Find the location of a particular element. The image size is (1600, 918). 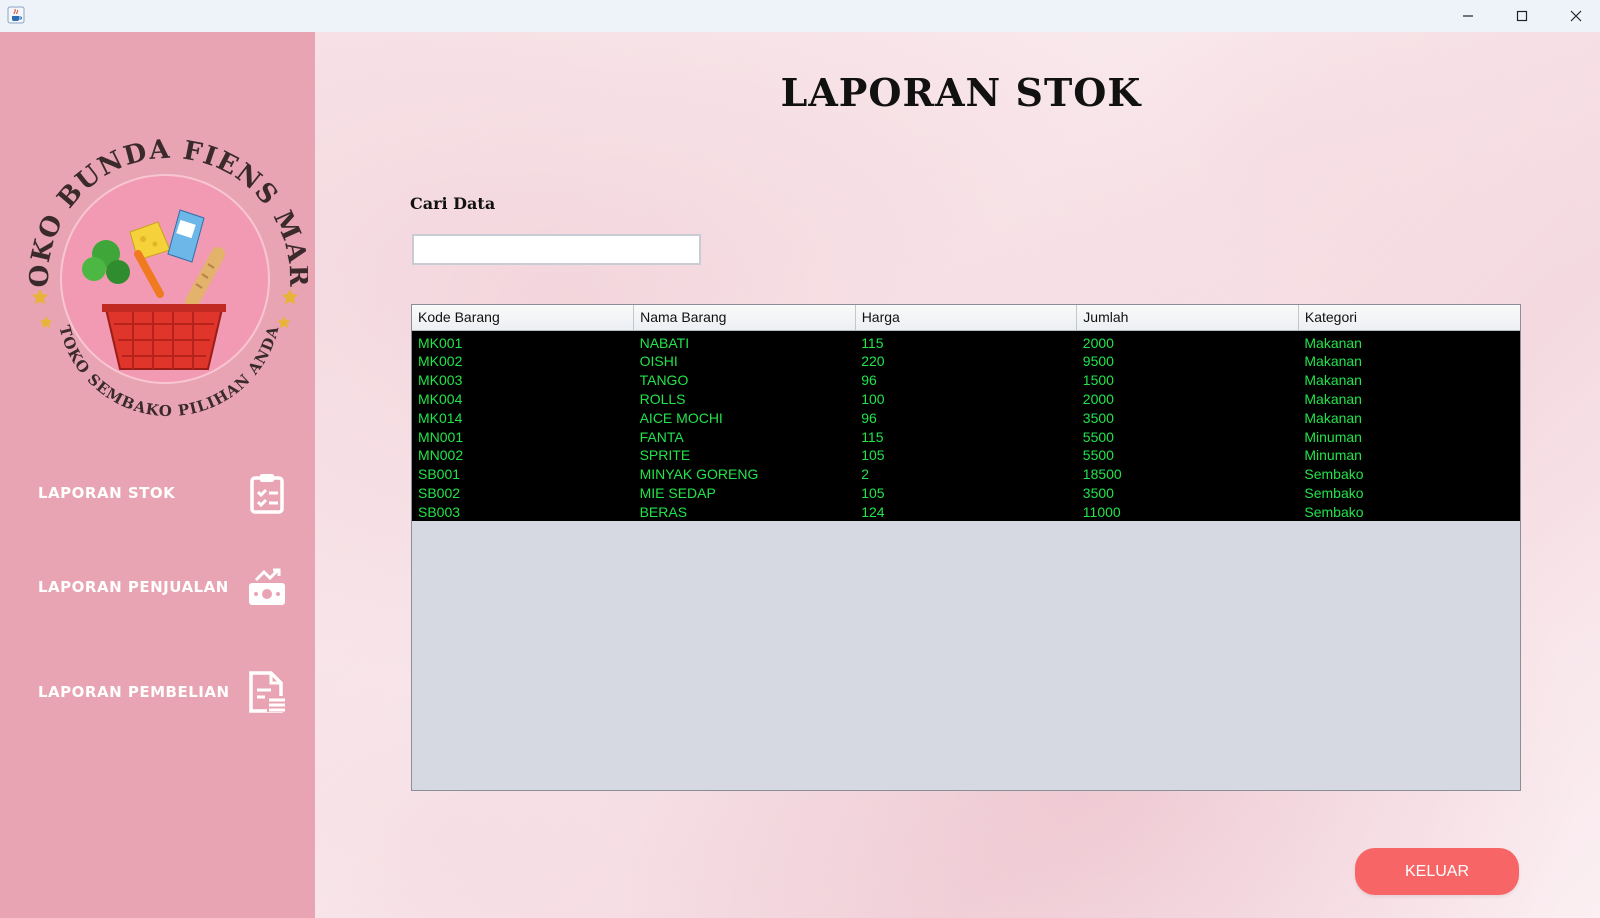

cell-kode-barang: MK003 is located at coordinates (523, 380).